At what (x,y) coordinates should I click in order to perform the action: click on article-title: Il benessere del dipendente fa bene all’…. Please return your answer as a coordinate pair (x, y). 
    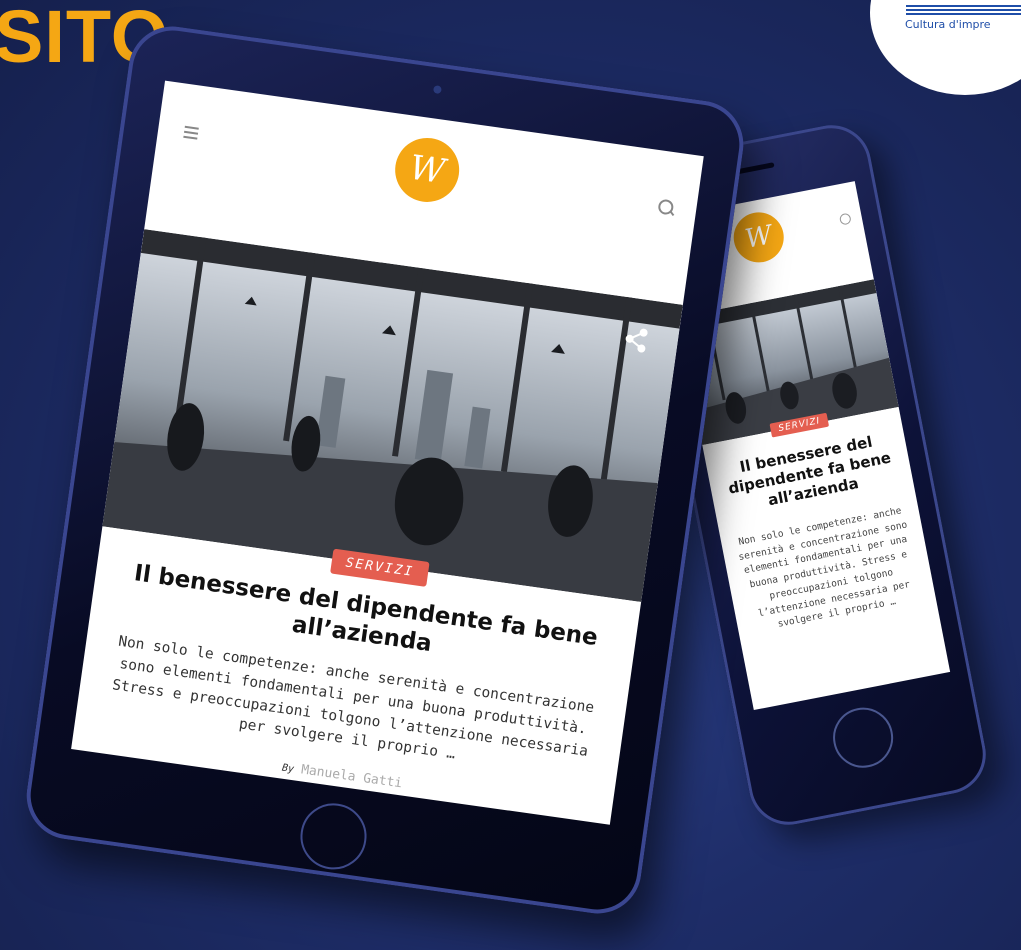
    Looking at the image, I should click on (809, 473).